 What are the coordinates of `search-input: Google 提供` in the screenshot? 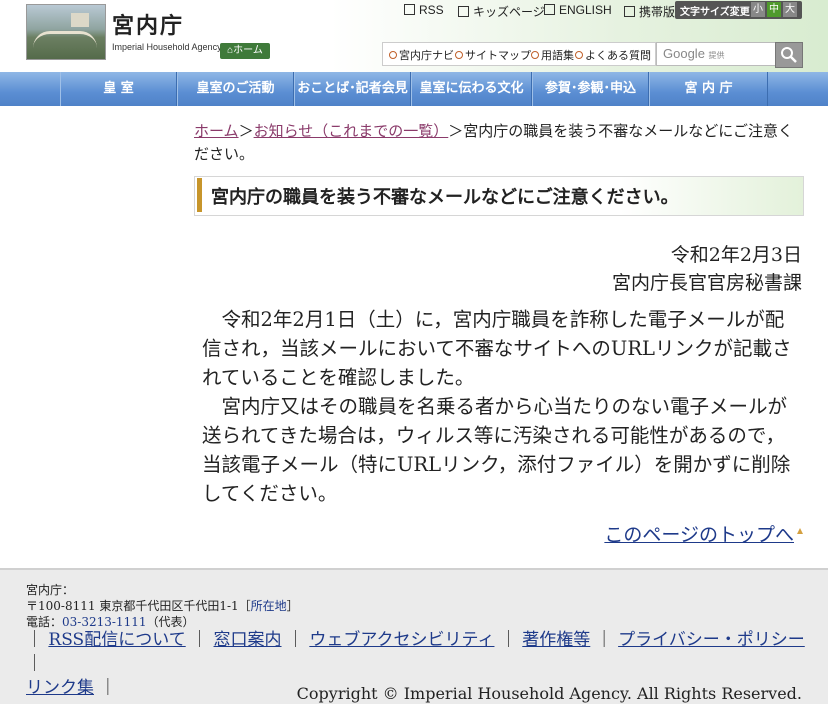 It's located at (716, 54).